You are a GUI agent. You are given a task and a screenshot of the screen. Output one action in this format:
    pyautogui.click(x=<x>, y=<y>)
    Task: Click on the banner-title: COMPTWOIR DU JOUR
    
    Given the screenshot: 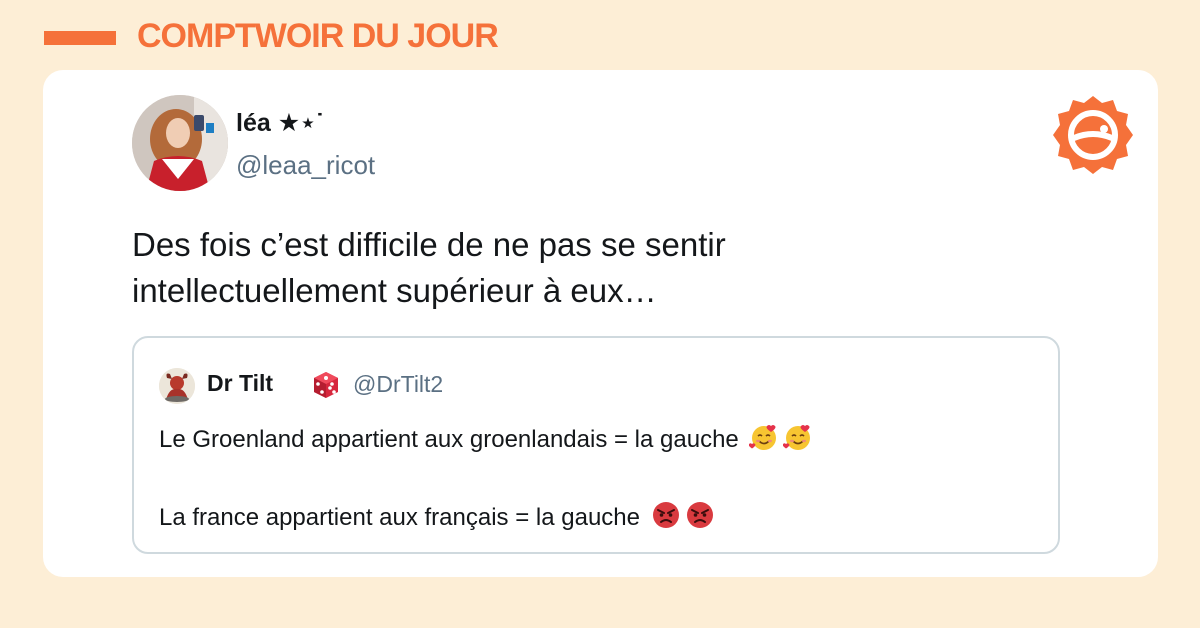 What is the action you would take?
    pyautogui.click(x=318, y=36)
    